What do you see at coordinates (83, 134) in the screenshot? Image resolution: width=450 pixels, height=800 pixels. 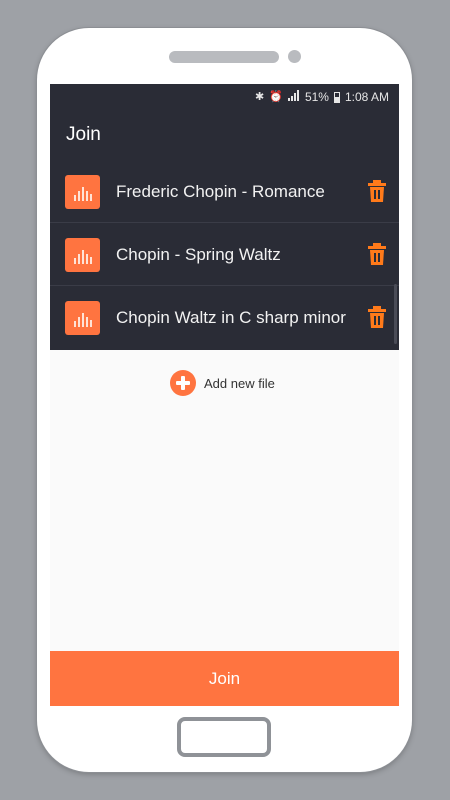 I see `page-title: Join` at bounding box center [83, 134].